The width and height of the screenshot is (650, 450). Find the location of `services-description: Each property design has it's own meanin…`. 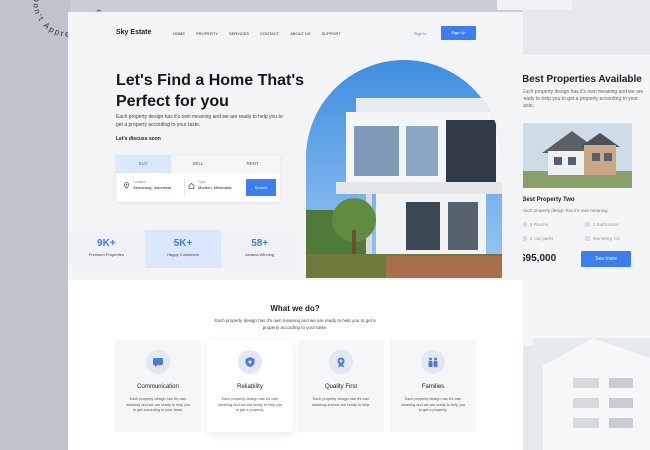

services-description: Each property design has it's own meanin… is located at coordinates (295, 324).